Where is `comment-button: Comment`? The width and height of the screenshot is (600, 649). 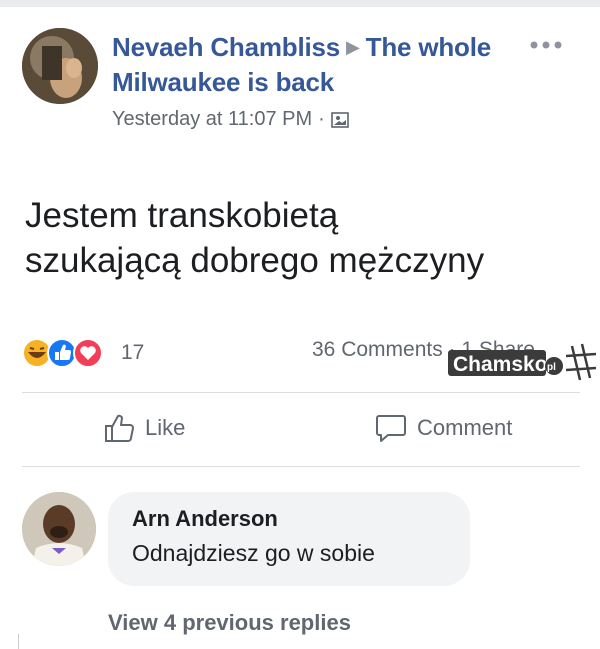
comment-button: Comment is located at coordinates (443, 428).